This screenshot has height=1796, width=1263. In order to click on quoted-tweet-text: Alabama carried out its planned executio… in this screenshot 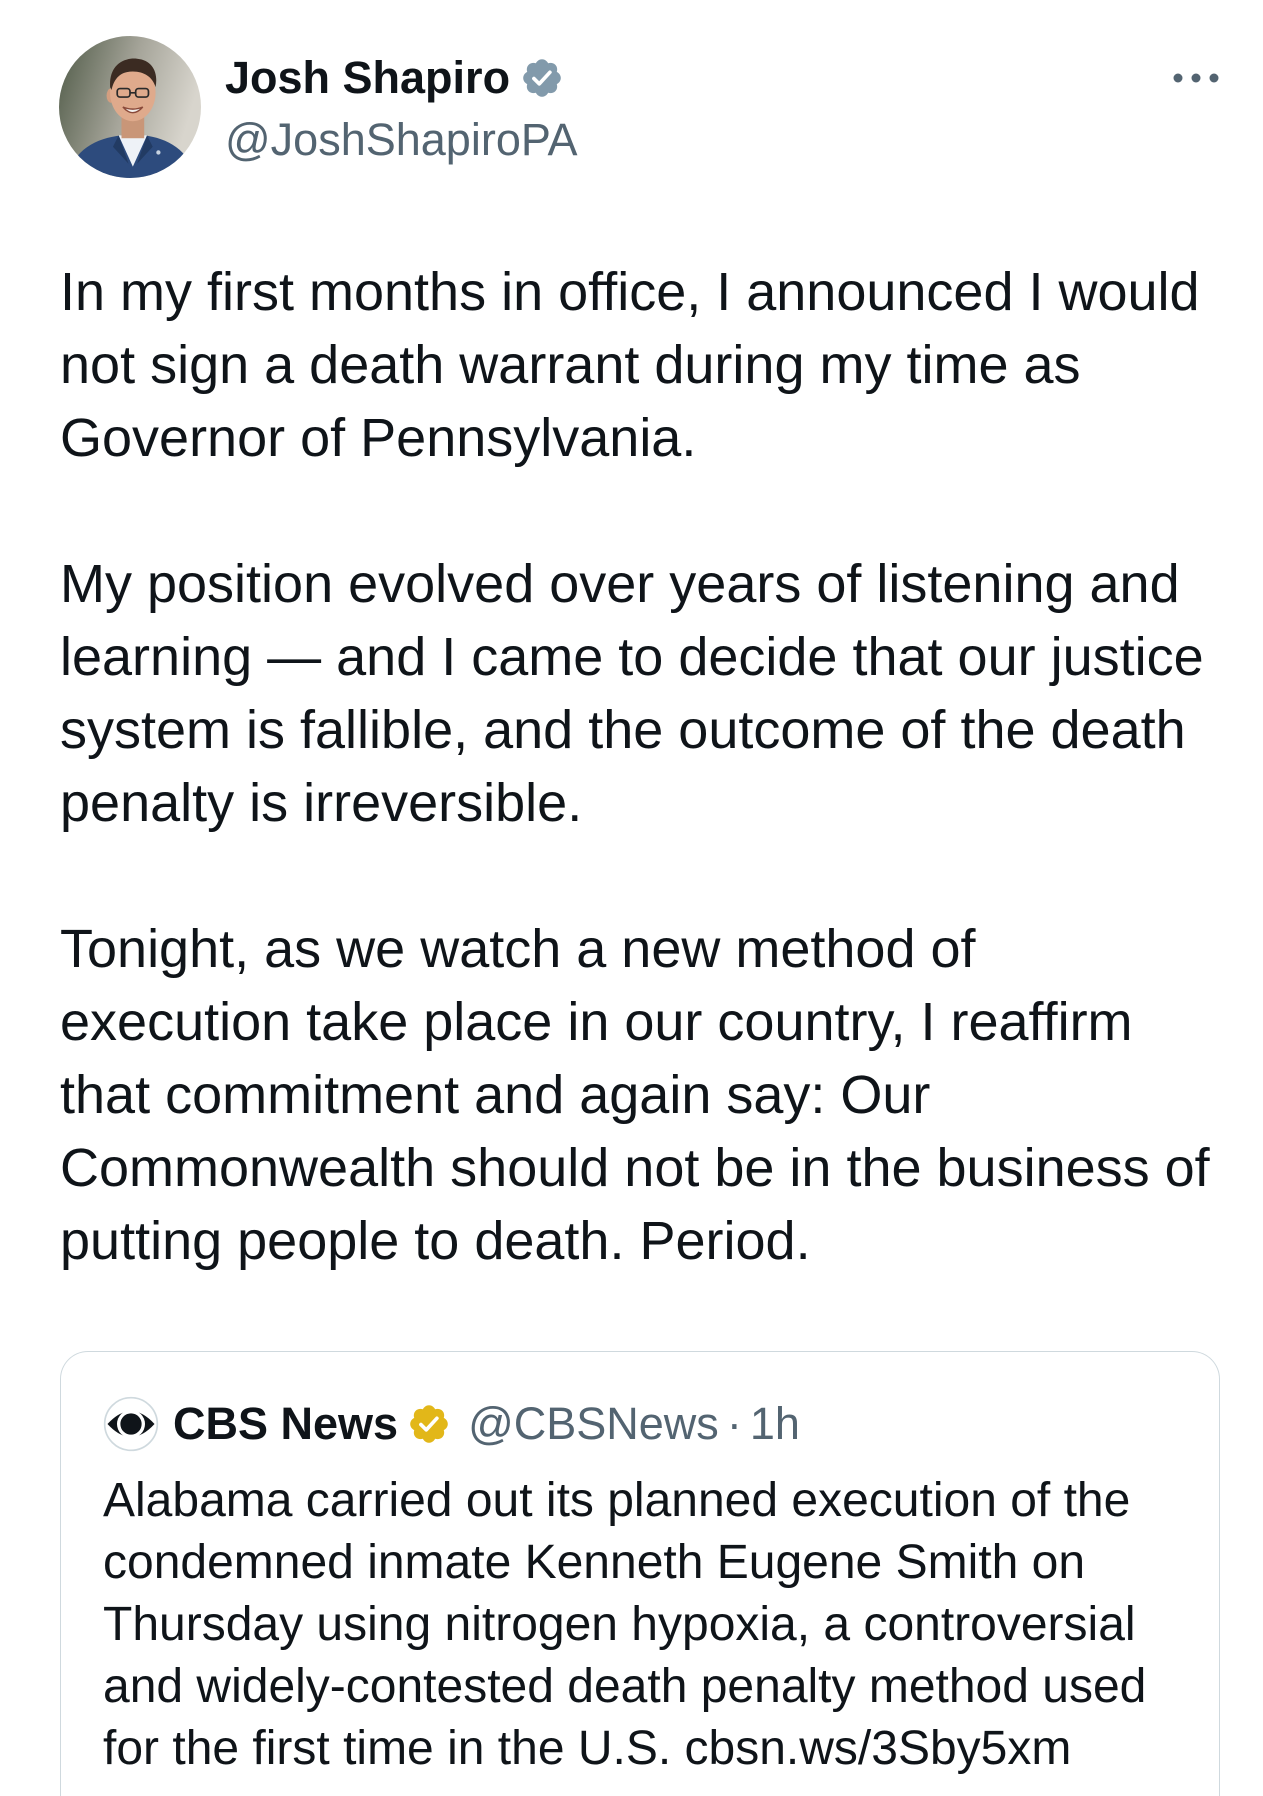, I will do `click(624, 1625)`.